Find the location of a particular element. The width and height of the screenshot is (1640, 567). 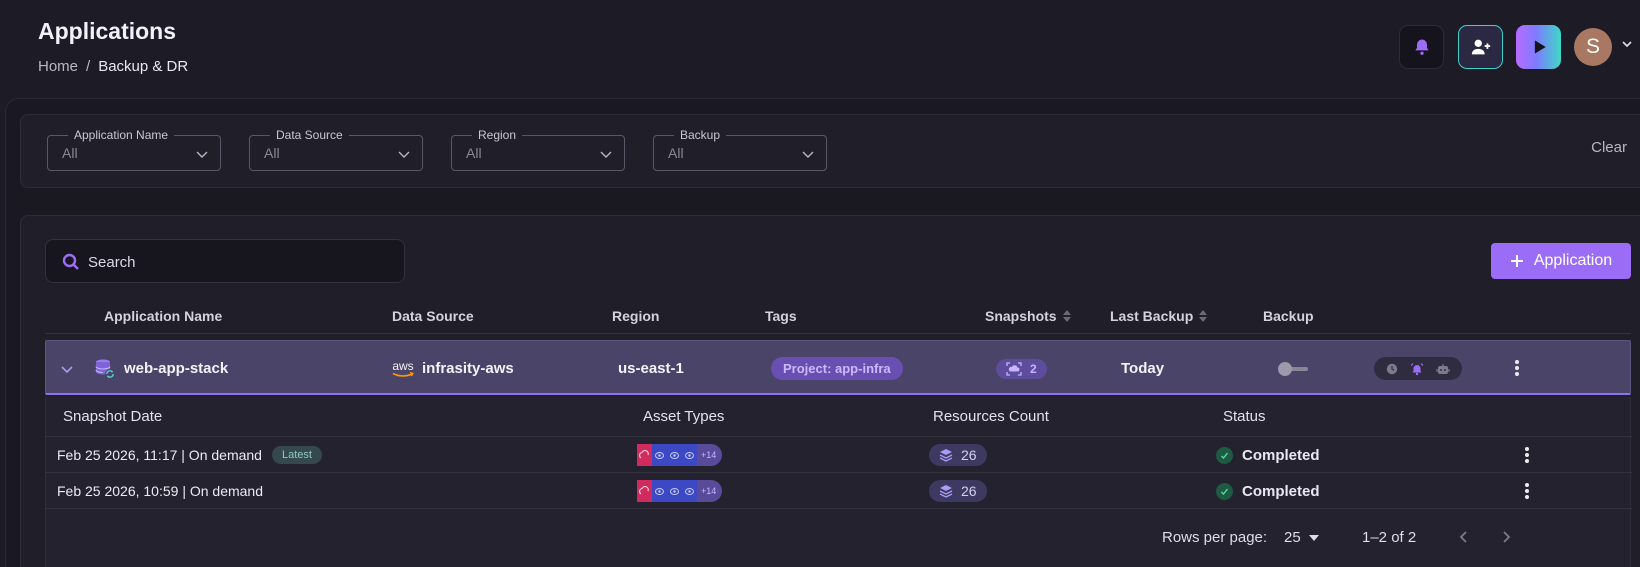

filter-label: Data Source is located at coordinates (309, 135).